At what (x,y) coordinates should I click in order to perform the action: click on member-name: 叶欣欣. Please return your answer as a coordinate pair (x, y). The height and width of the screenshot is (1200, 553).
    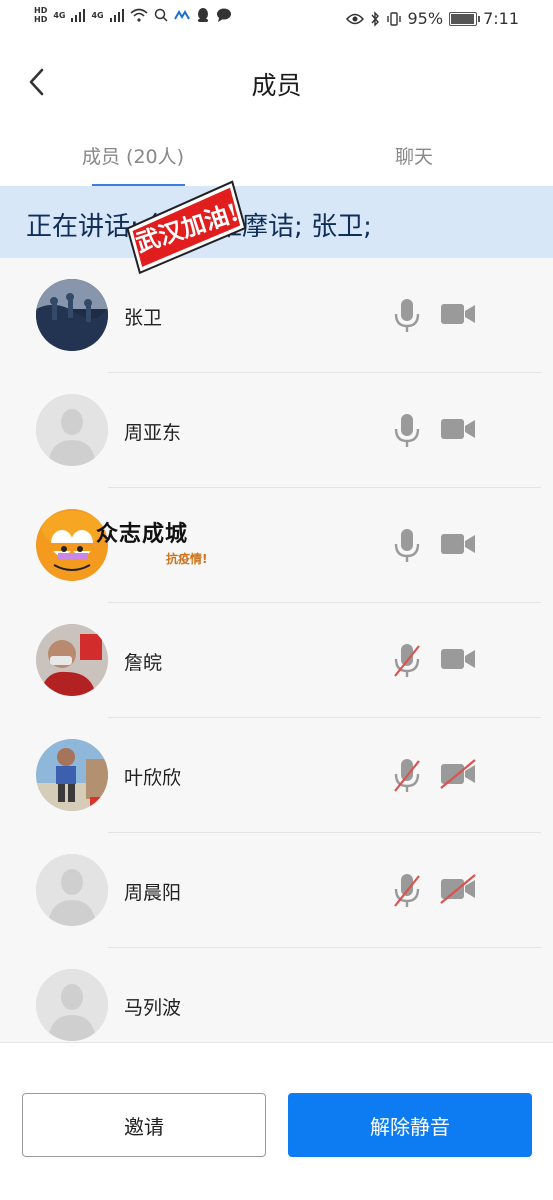
    Looking at the image, I should click on (153, 778).